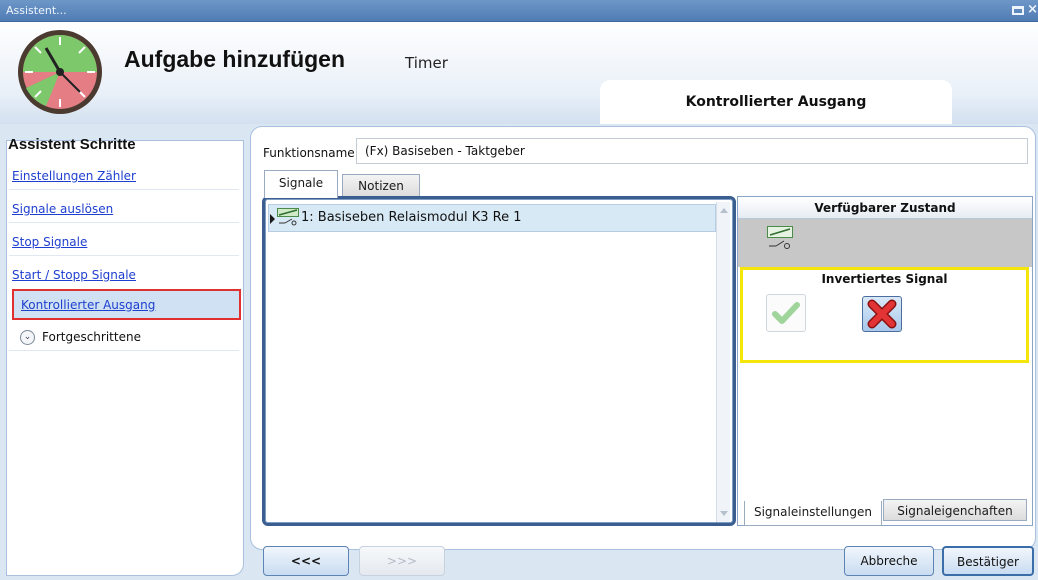  Describe the element at coordinates (301, 184) in the screenshot. I see `tab-signale: Signale` at that location.